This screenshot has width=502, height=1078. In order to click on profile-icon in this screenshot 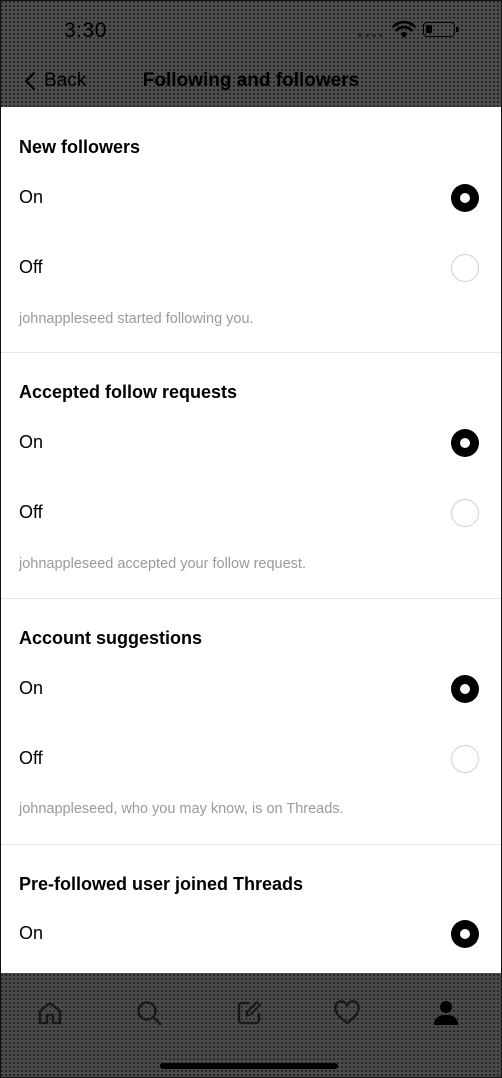, I will do `click(446, 1013)`.